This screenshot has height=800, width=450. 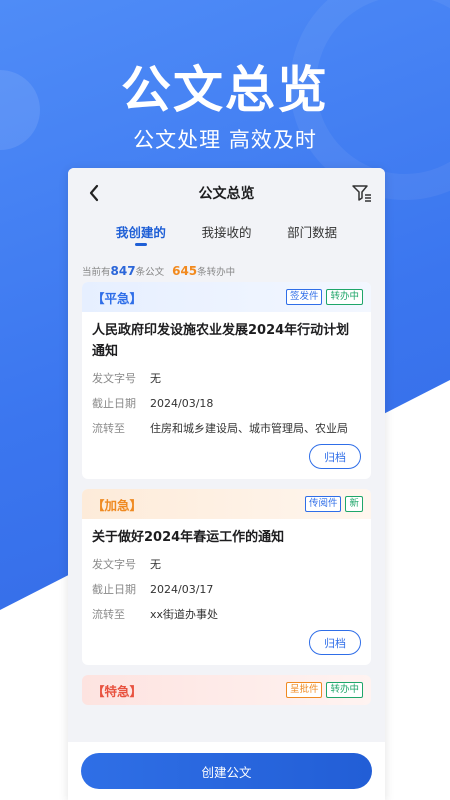 I want to click on doc-title: 关于做好2024年春运工作的通知, so click(x=188, y=537).